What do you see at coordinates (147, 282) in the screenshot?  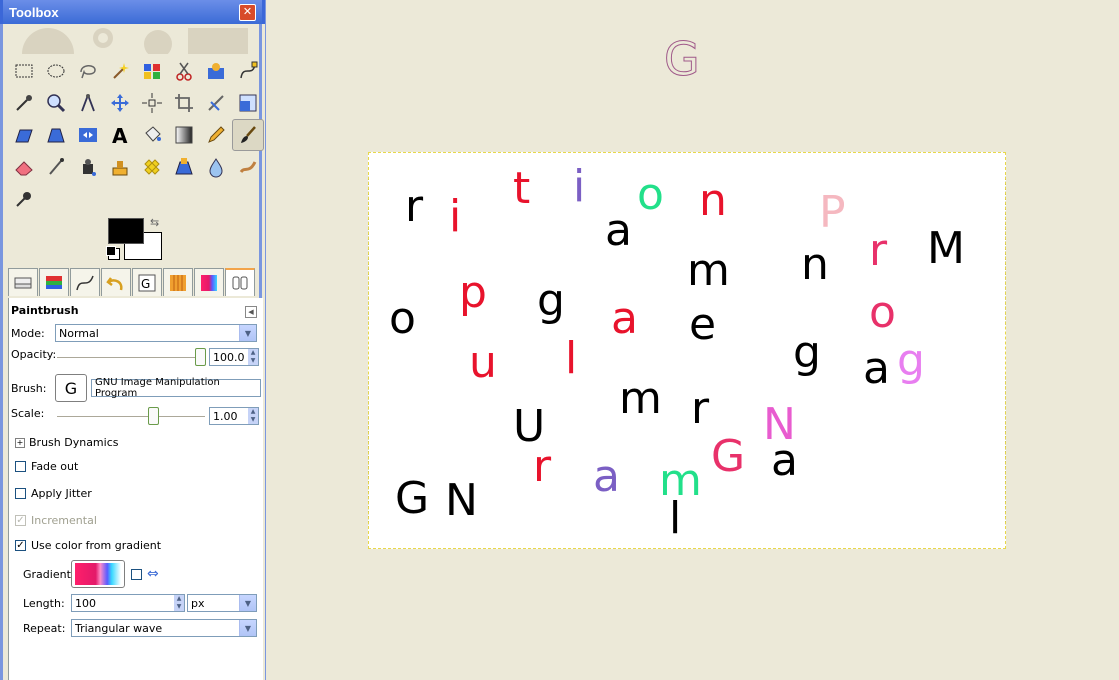 I see `brushes-tab: G` at bounding box center [147, 282].